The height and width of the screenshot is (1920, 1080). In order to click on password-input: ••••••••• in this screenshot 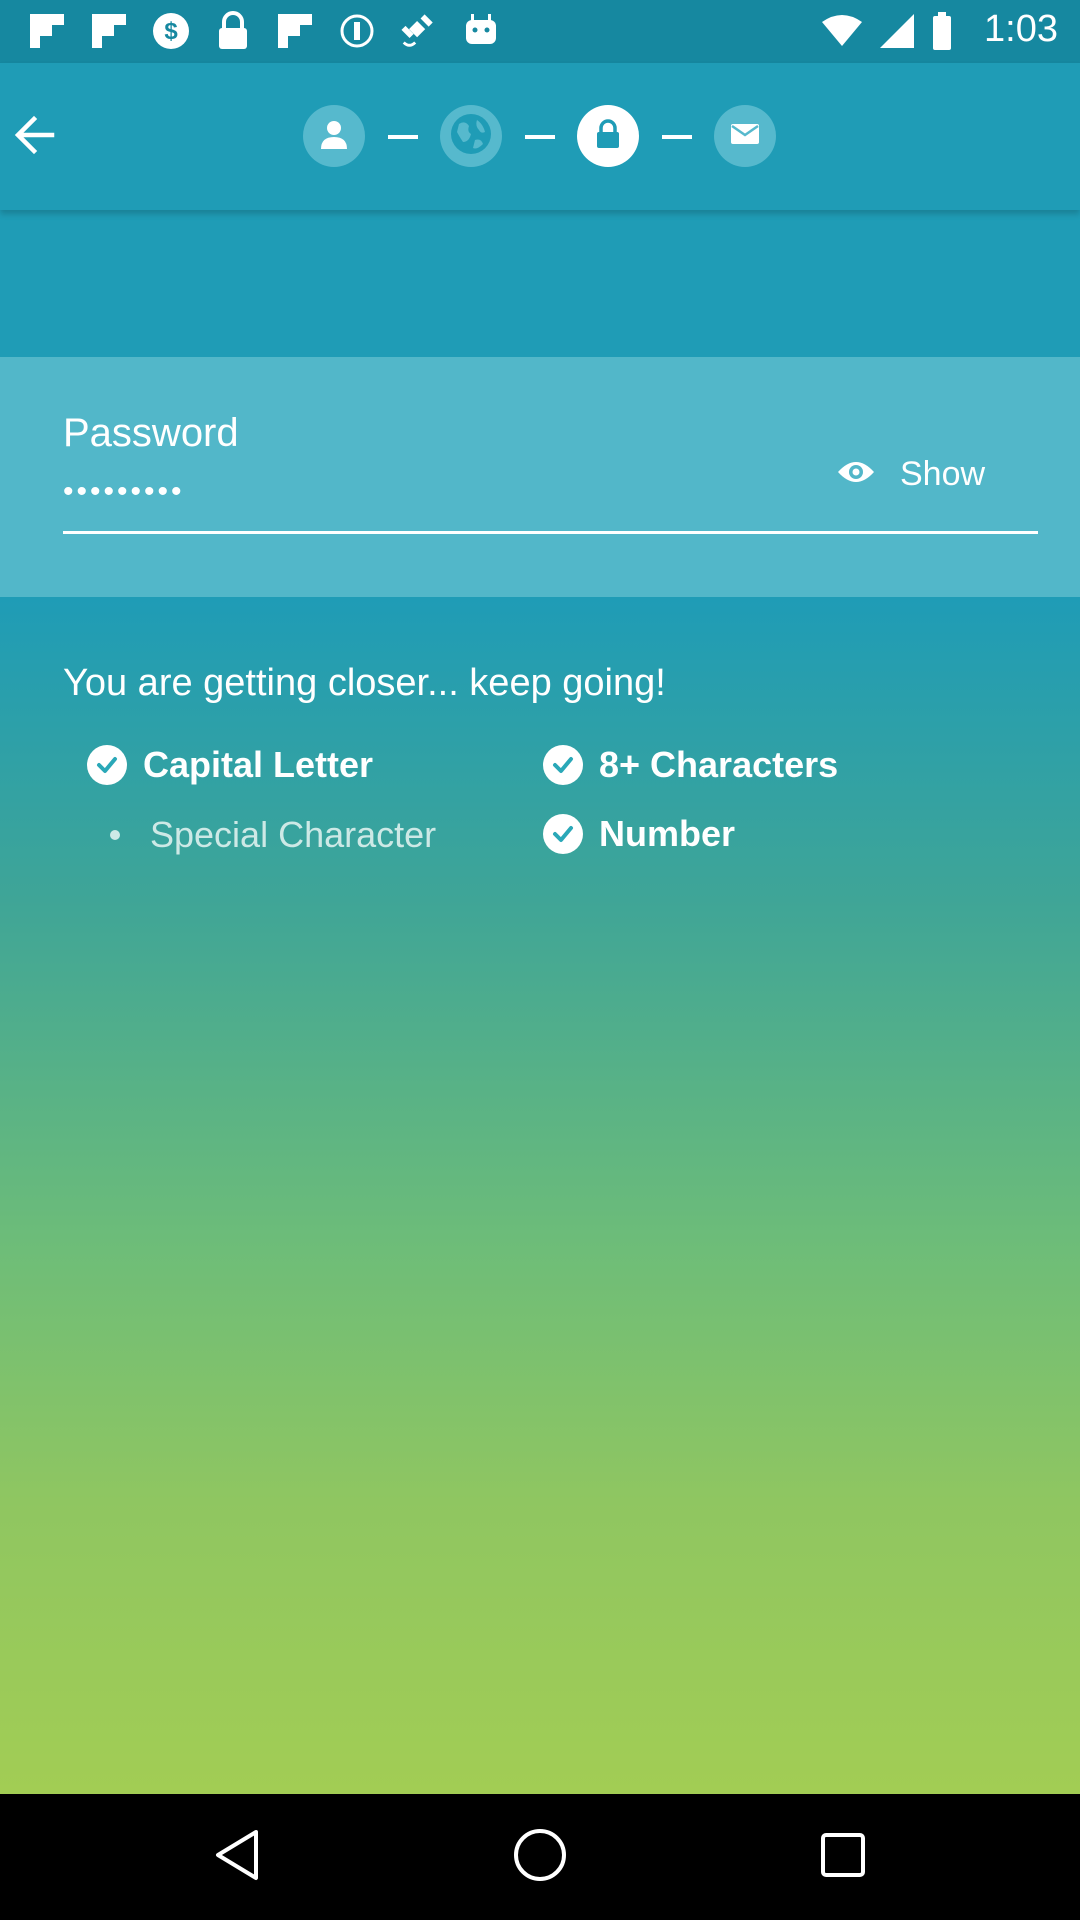, I will do `click(124, 492)`.